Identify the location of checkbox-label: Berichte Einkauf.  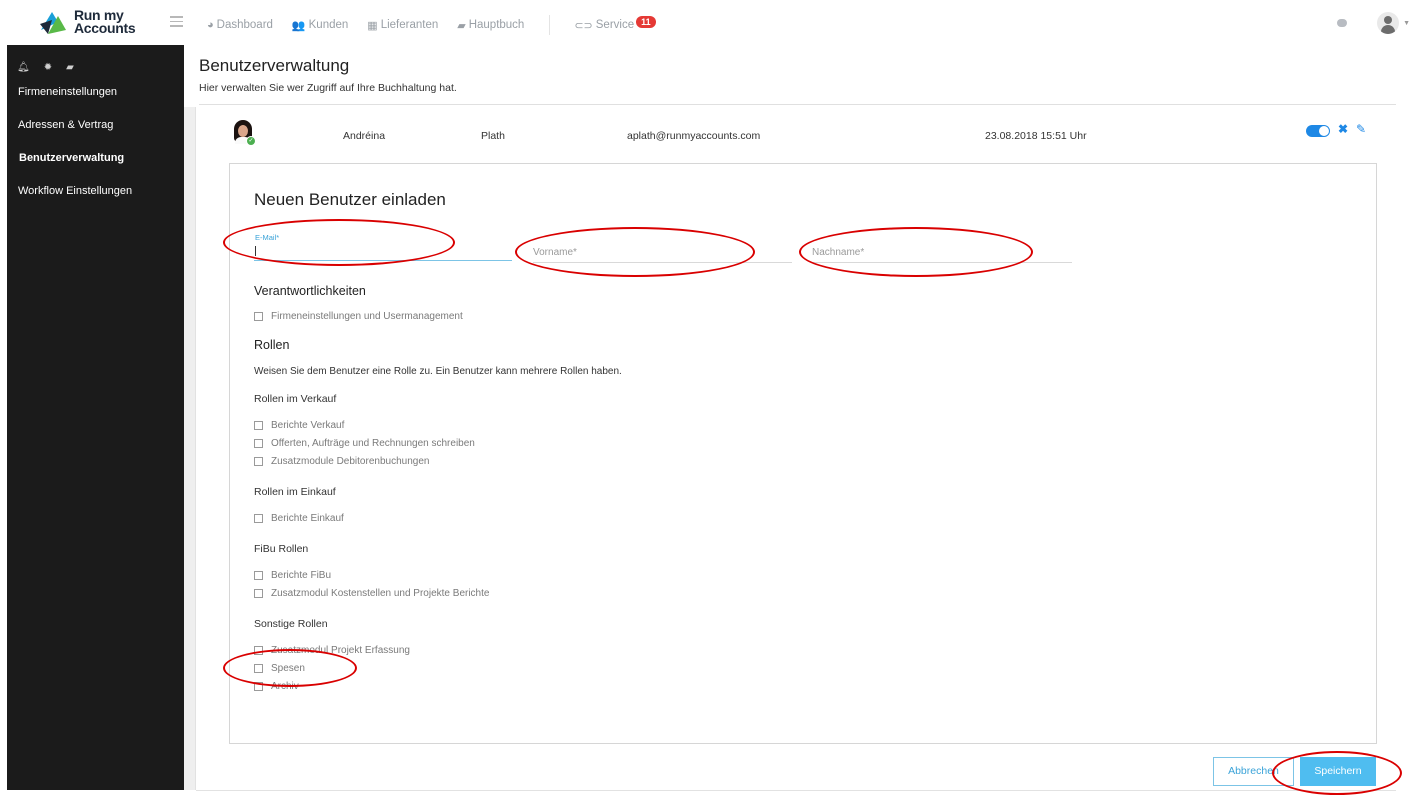
(307, 518).